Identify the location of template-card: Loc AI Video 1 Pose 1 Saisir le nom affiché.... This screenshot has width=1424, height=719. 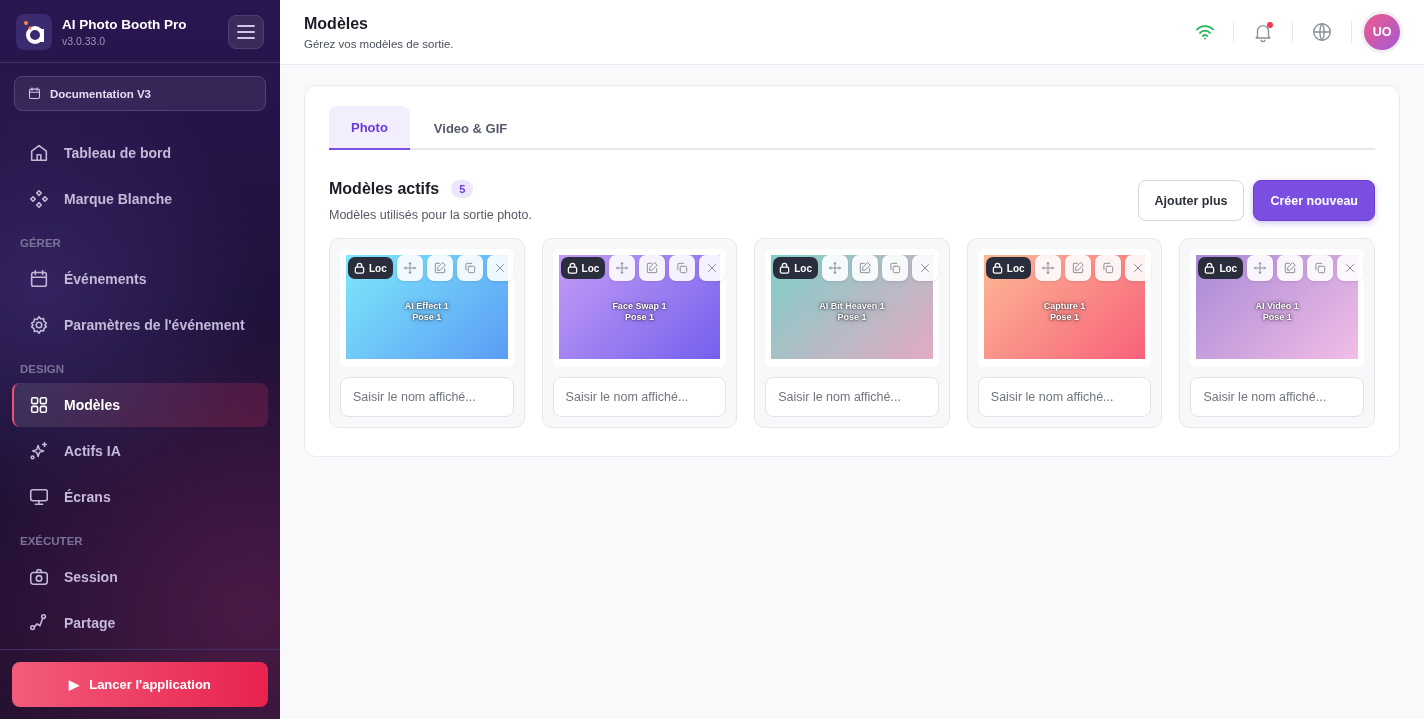
(1277, 333).